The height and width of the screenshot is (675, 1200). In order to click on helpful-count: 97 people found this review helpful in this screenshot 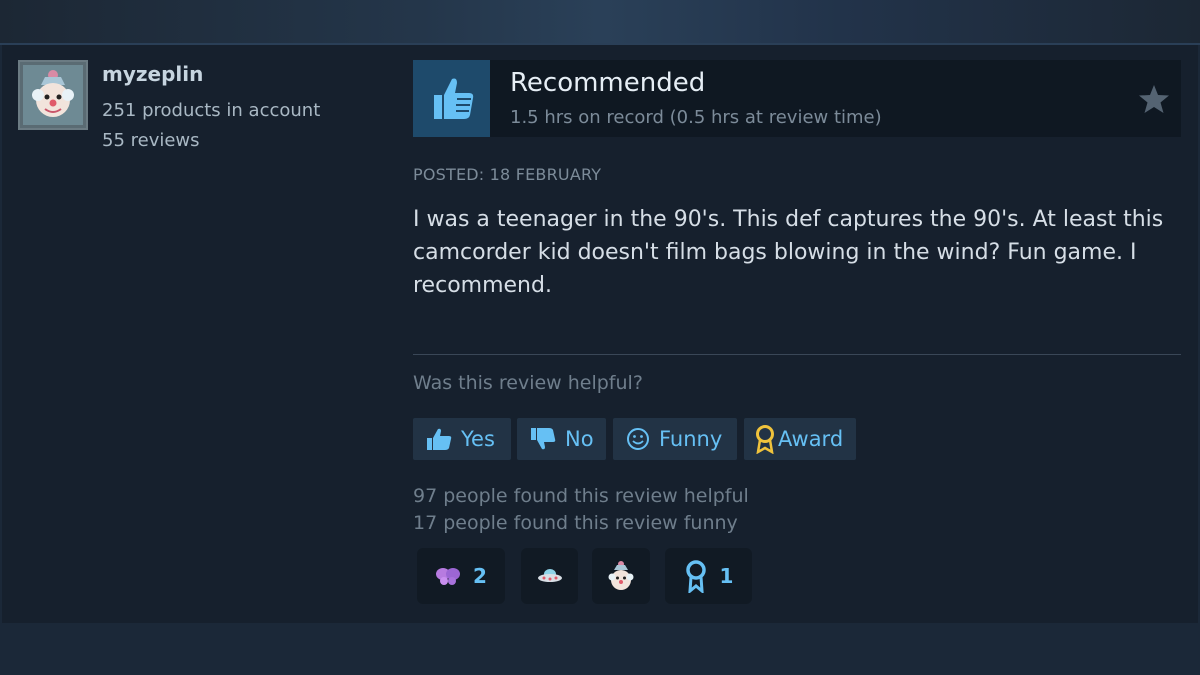, I will do `click(581, 496)`.